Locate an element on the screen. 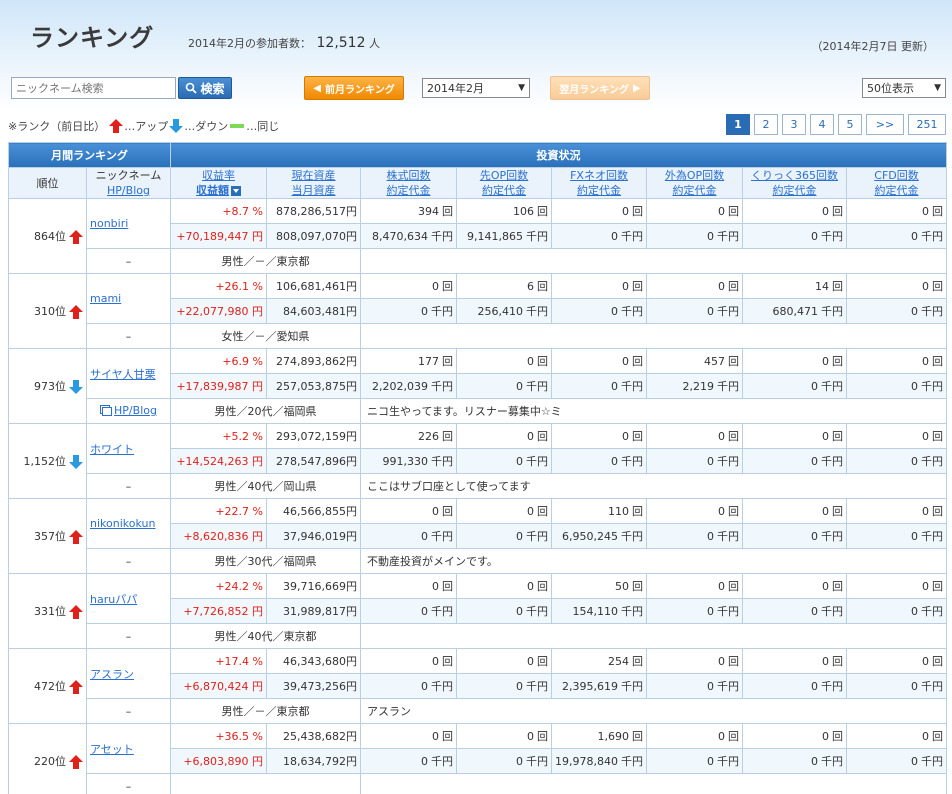  sort-return-rate: 収益率 is located at coordinates (218, 175).